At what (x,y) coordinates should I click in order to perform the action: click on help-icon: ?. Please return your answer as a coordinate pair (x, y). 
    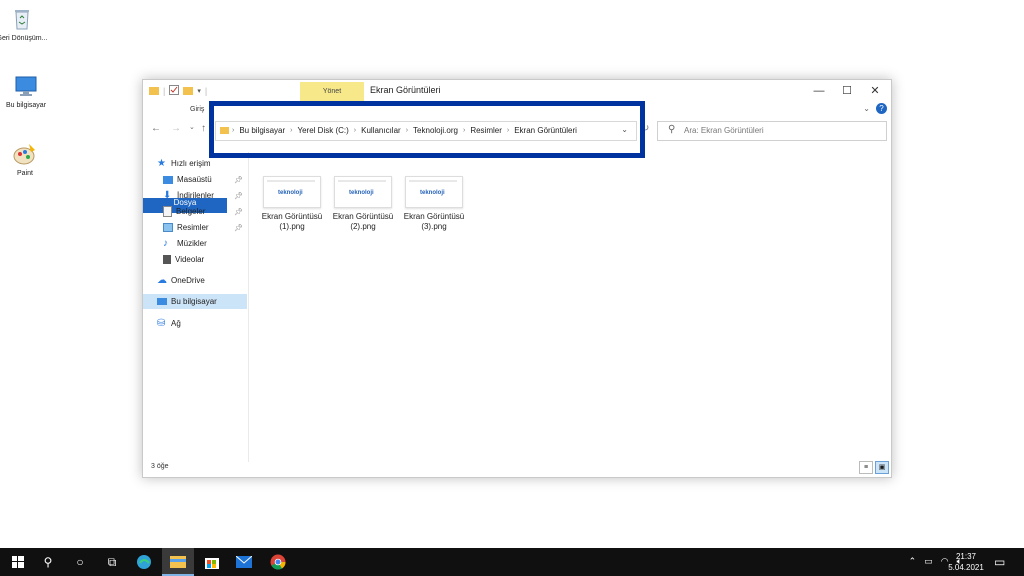
    Looking at the image, I should click on (881, 108).